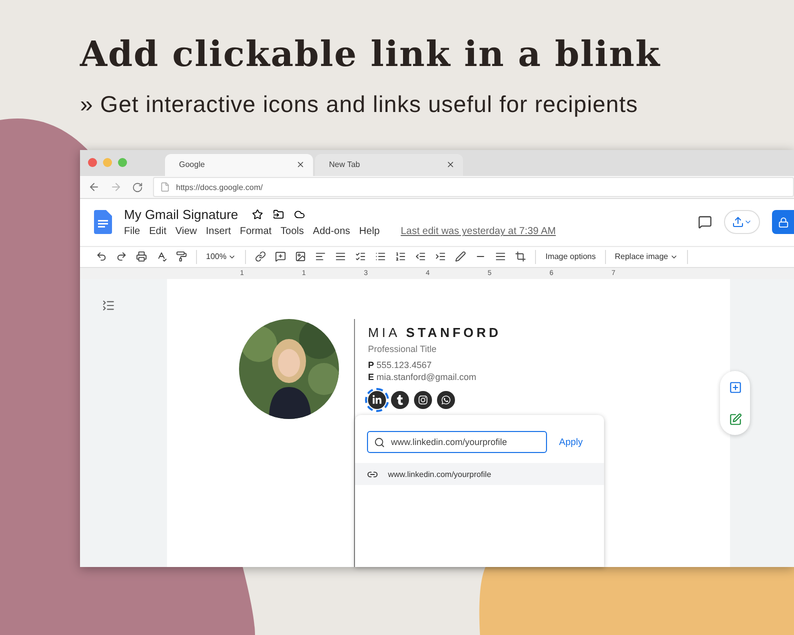 Image resolution: width=794 pixels, height=635 pixels. I want to click on replace-image-button: Replace image, so click(646, 257).